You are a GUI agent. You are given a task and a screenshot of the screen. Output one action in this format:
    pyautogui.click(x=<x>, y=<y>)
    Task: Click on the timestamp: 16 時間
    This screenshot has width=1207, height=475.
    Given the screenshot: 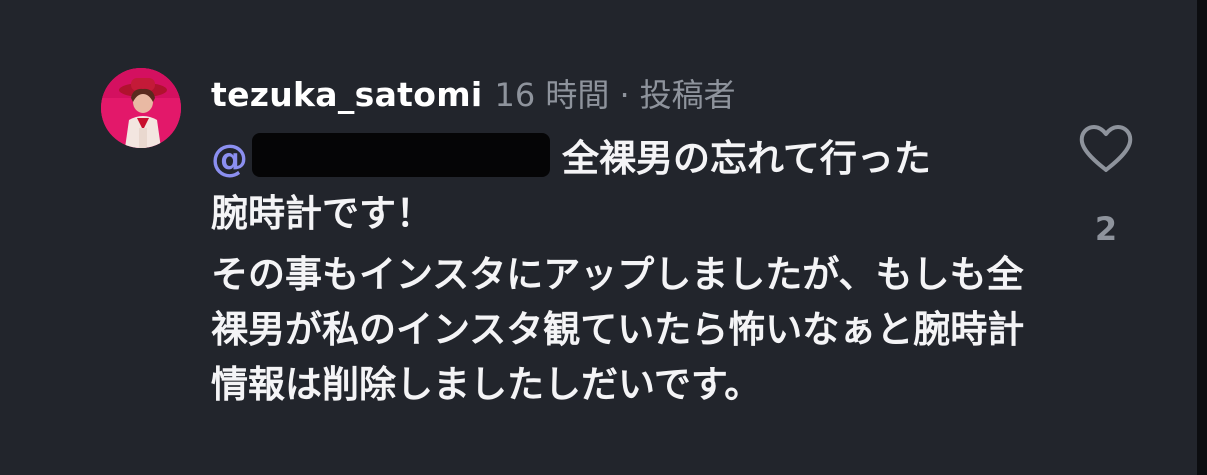 What is the action you would take?
    pyautogui.click(x=552, y=95)
    